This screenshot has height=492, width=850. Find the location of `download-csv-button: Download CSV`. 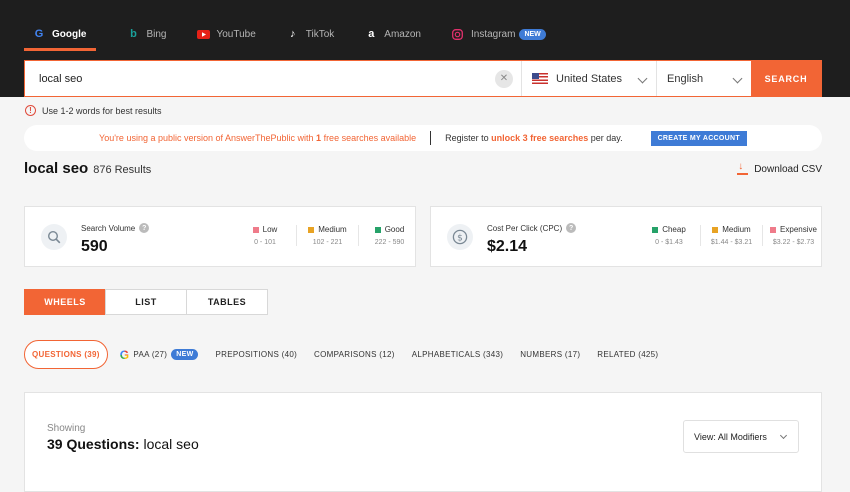

download-csv-button: Download CSV is located at coordinates (779, 168).